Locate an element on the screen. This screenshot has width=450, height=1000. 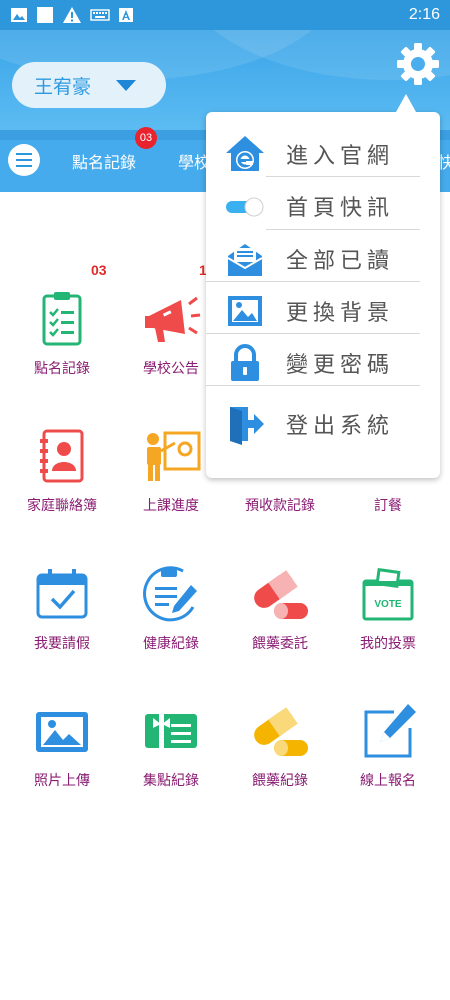
ie-home-icon is located at coordinates (245, 153).